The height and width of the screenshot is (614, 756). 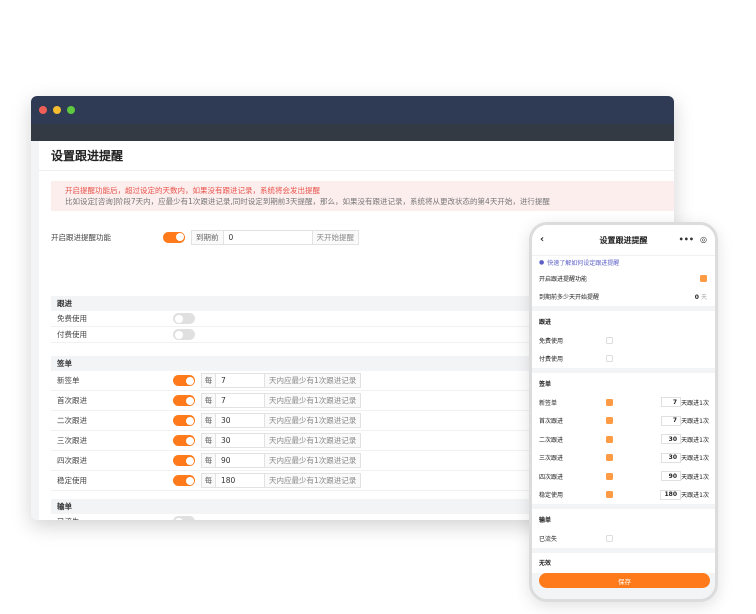 What do you see at coordinates (208, 237) in the screenshot?
I see `advance-prefix: 到期前` at bounding box center [208, 237].